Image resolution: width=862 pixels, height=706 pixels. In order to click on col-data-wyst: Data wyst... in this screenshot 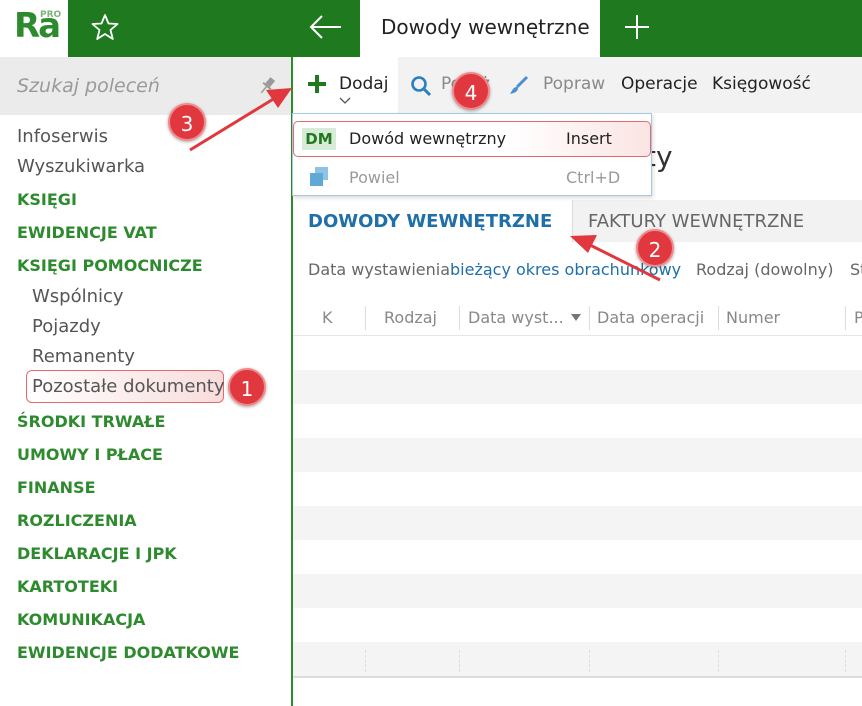, I will do `click(516, 317)`.